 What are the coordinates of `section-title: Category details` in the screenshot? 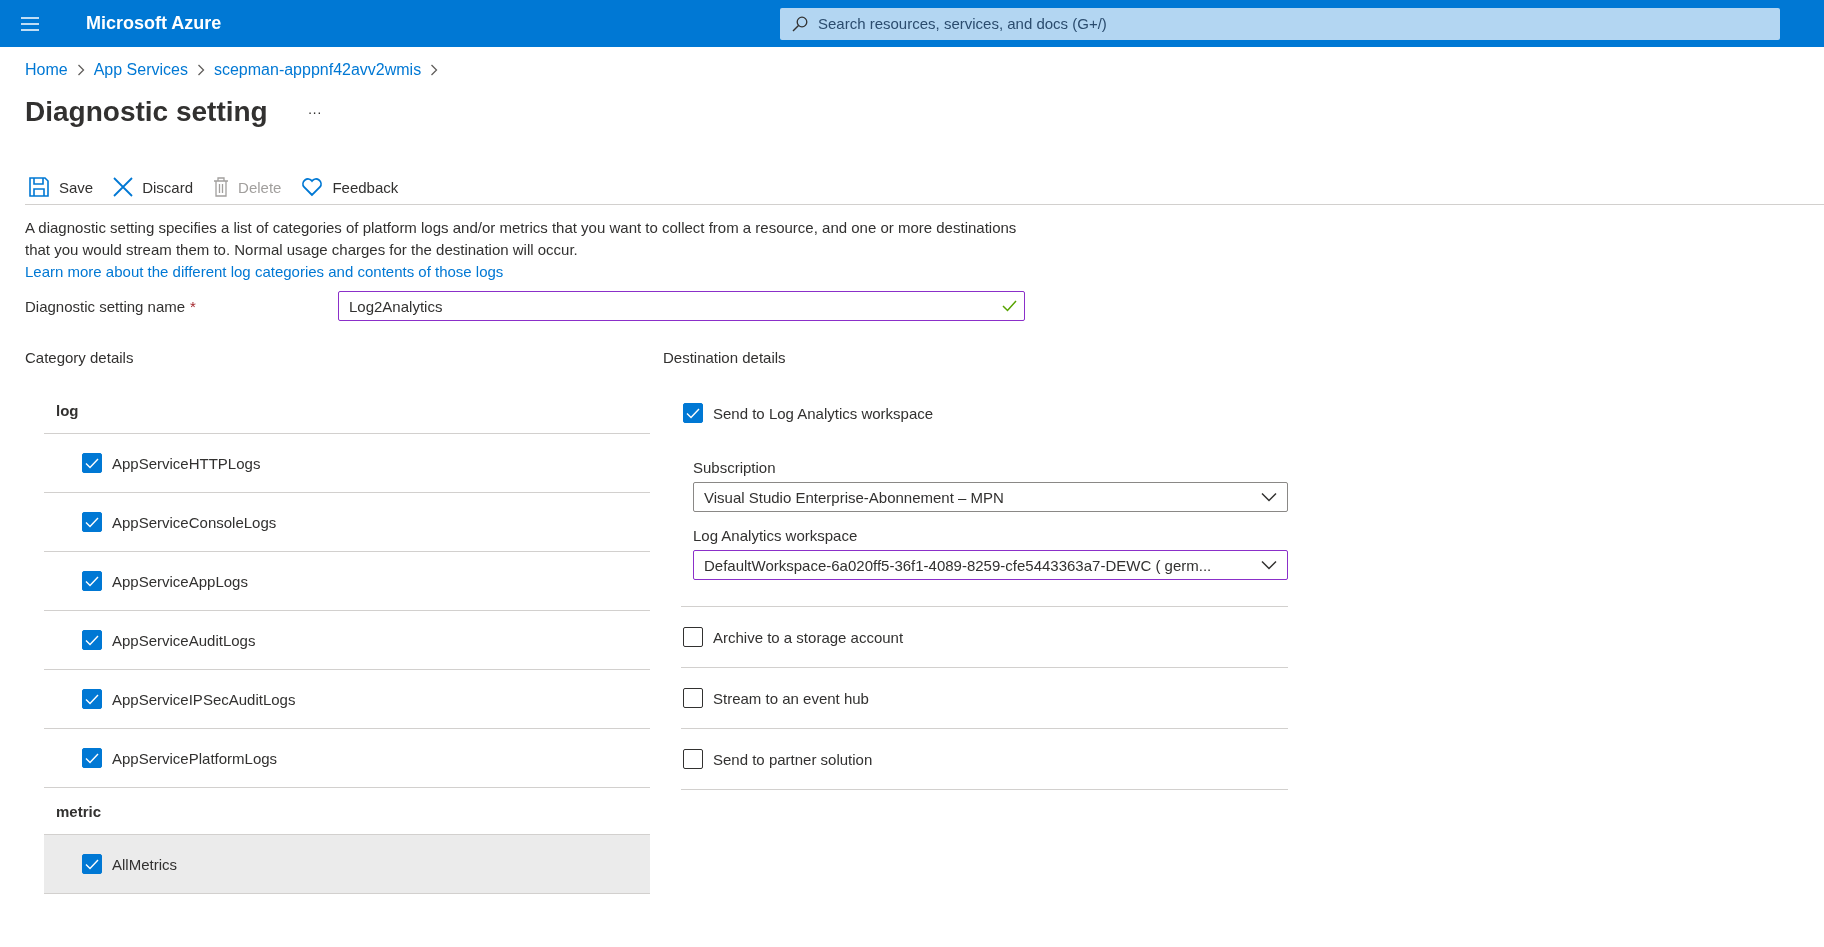 It's located at (79, 358).